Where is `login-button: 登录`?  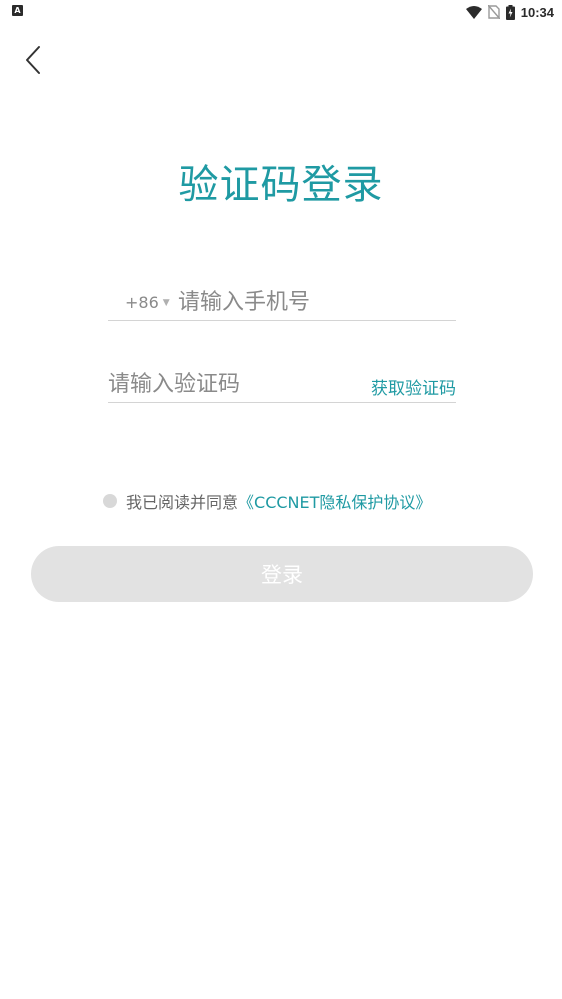
login-button: 登录 is located at coordinates (282, 574).